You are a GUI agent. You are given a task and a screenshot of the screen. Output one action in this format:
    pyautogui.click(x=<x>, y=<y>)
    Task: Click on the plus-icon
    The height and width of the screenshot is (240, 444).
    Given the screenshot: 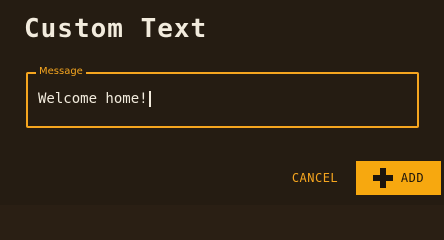 What is the action you would take?
    pyautogui.click(x=382, y=178)
    